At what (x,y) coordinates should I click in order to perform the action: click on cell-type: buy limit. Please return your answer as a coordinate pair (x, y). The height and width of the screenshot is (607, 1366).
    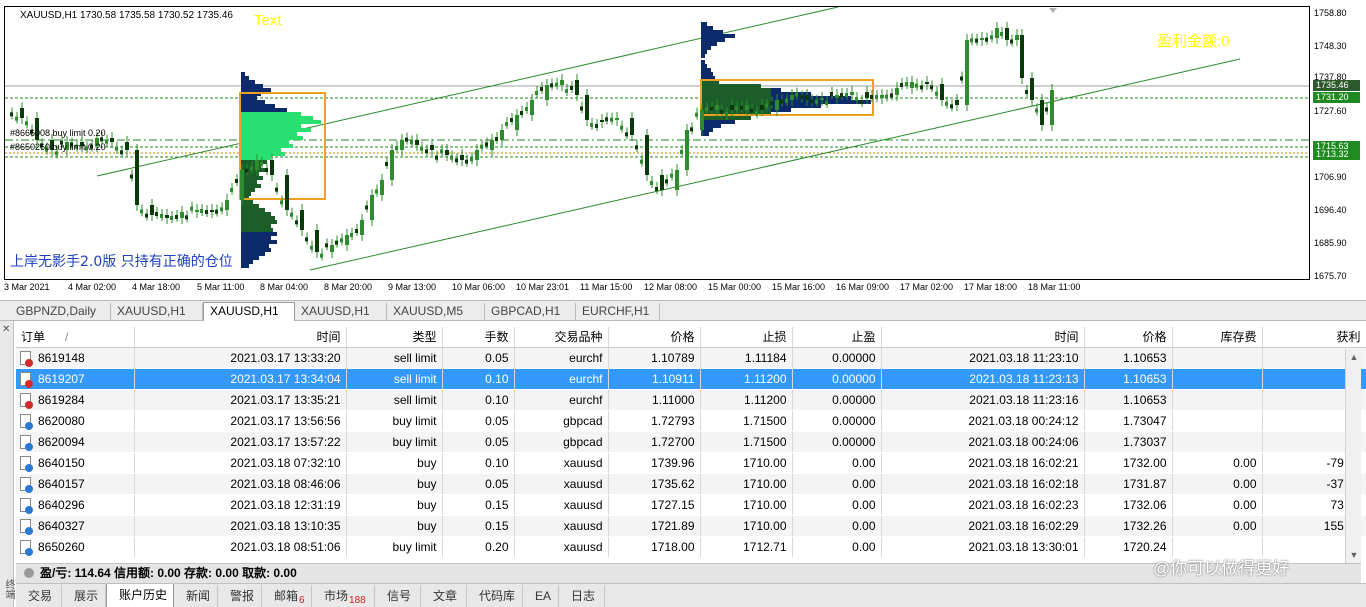
    Looking at the image, I should click on (394, 547).